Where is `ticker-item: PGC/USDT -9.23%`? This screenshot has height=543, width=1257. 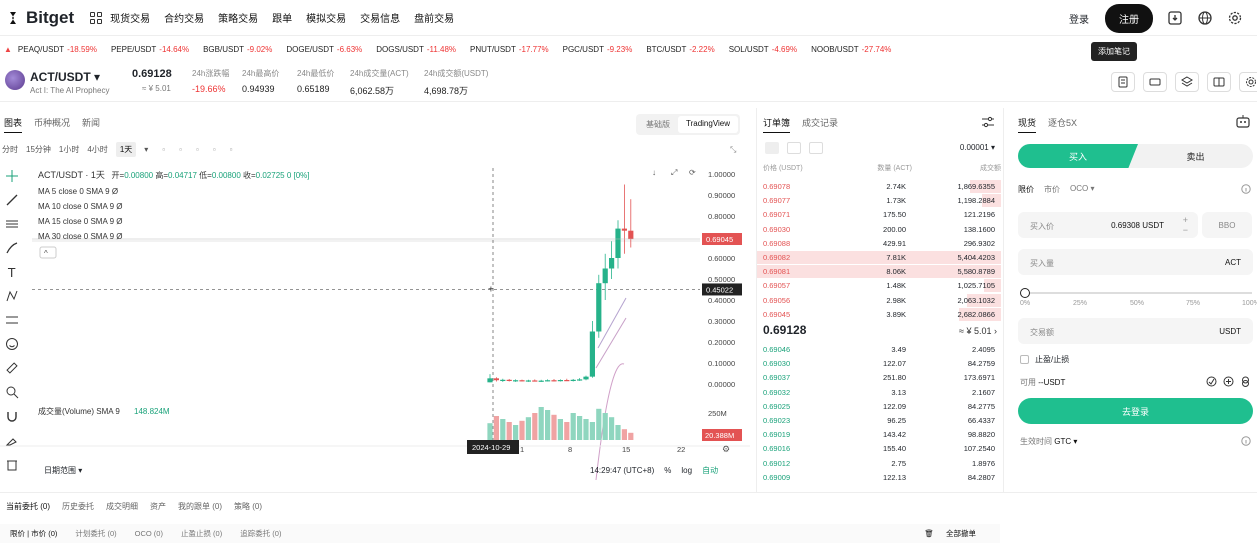
ticker-item: PGC/USDT -9.23% is located at coordinates (598, 49).